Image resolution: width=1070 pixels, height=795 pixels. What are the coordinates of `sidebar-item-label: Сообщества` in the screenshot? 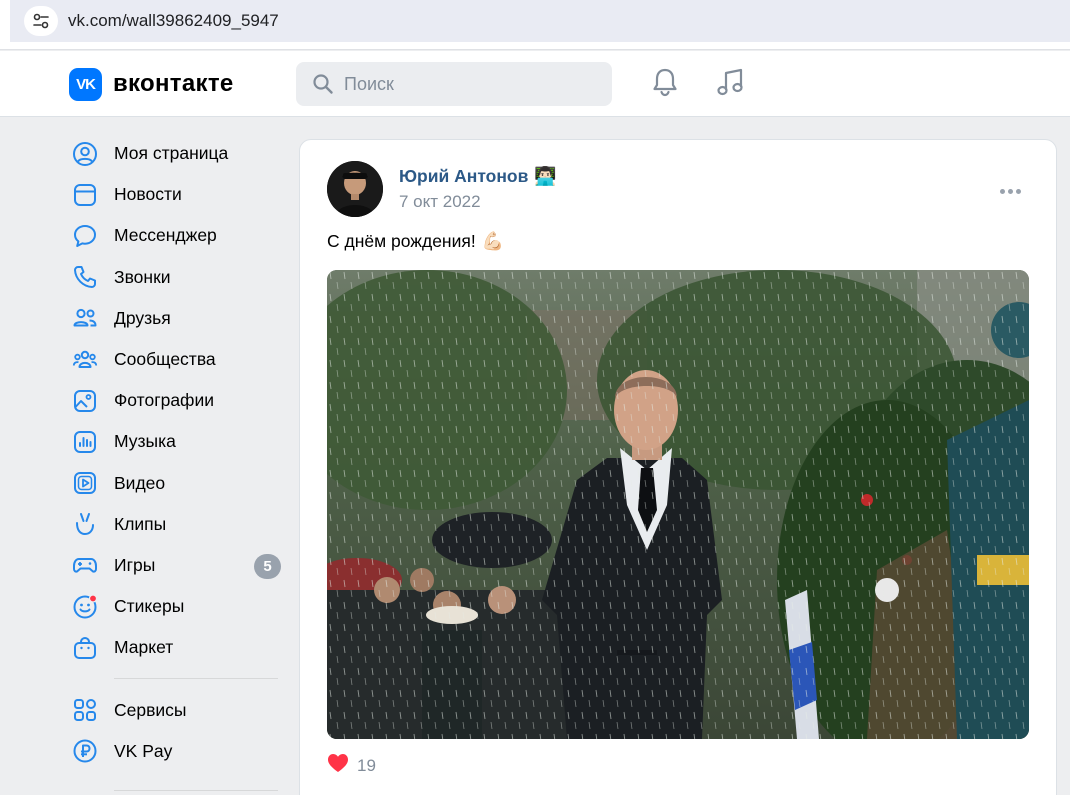 It's located at (165, 359).